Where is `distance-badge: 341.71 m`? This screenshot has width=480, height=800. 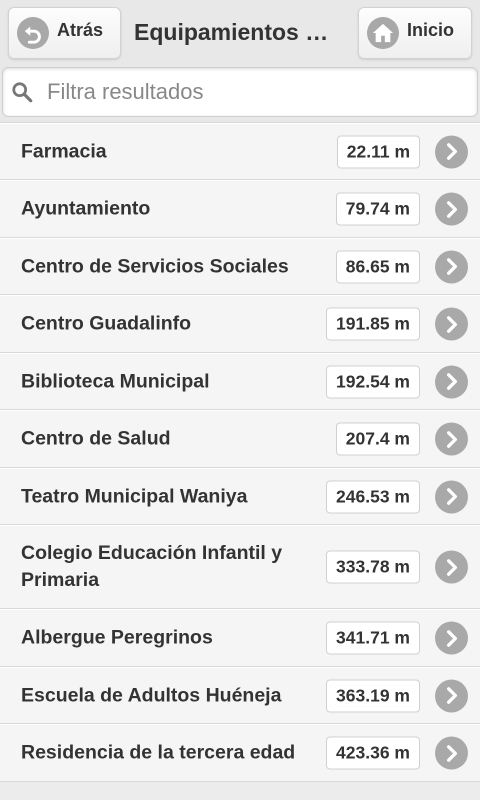
distance-badge: 341.71 m is located at coordinates (373, 638).